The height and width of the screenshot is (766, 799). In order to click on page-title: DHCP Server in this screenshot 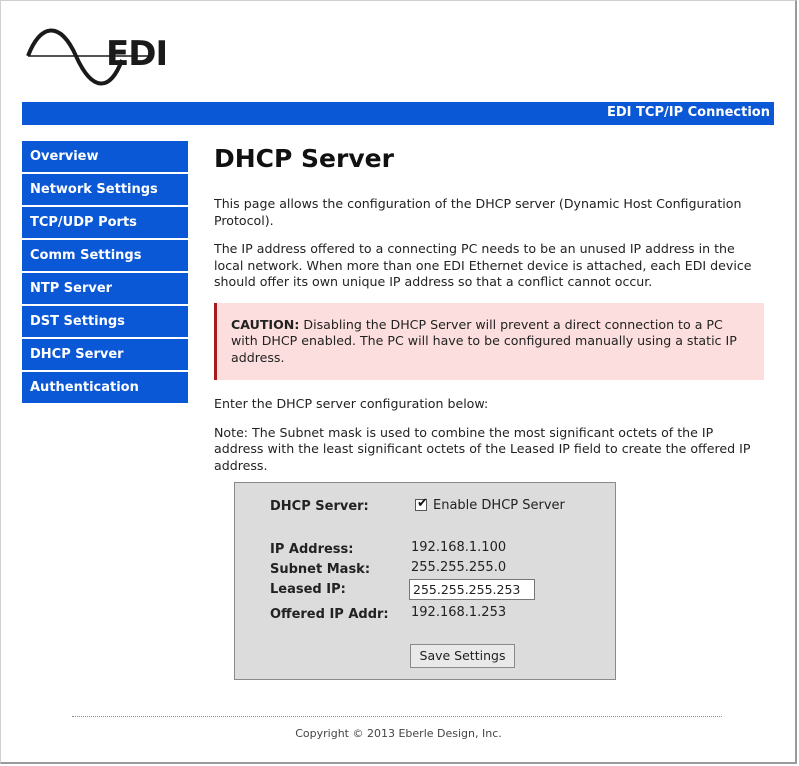, I will do `click(304, 158)`.